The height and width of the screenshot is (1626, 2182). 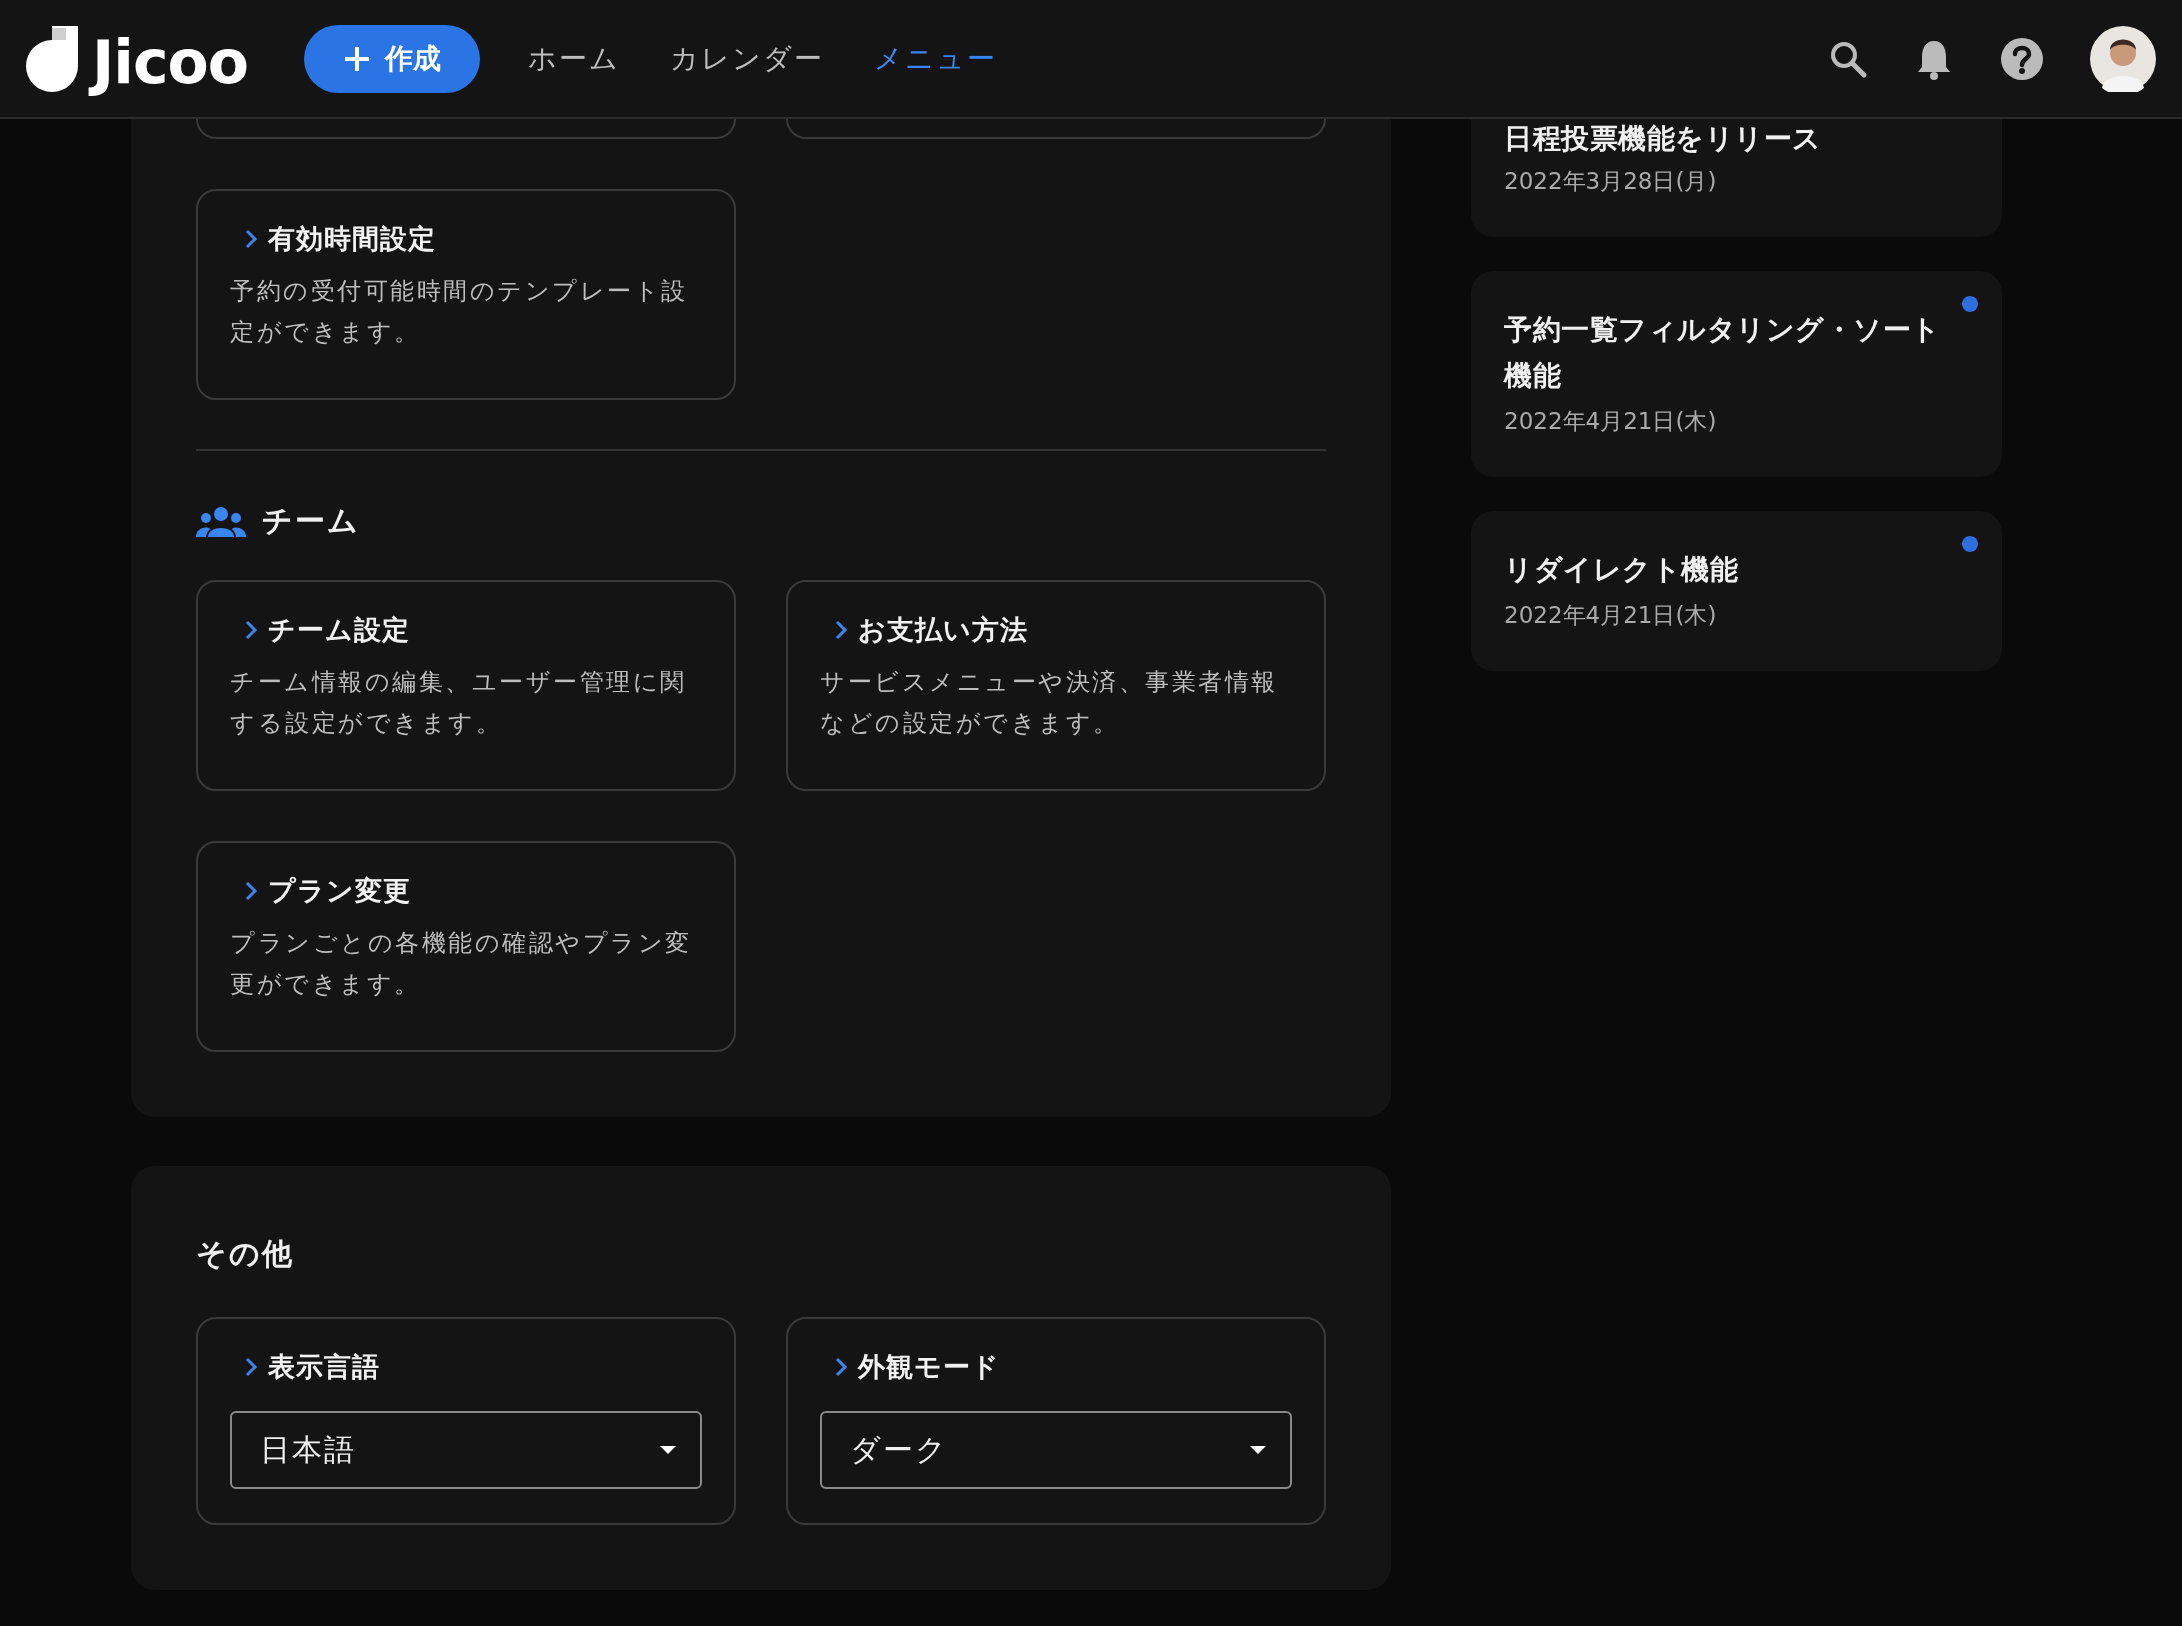 What do you see at coordinates (1611, 181) in the screenshot?
I see `news-date: 2022年3月28日(月)` at bounding box center [1611, 181].